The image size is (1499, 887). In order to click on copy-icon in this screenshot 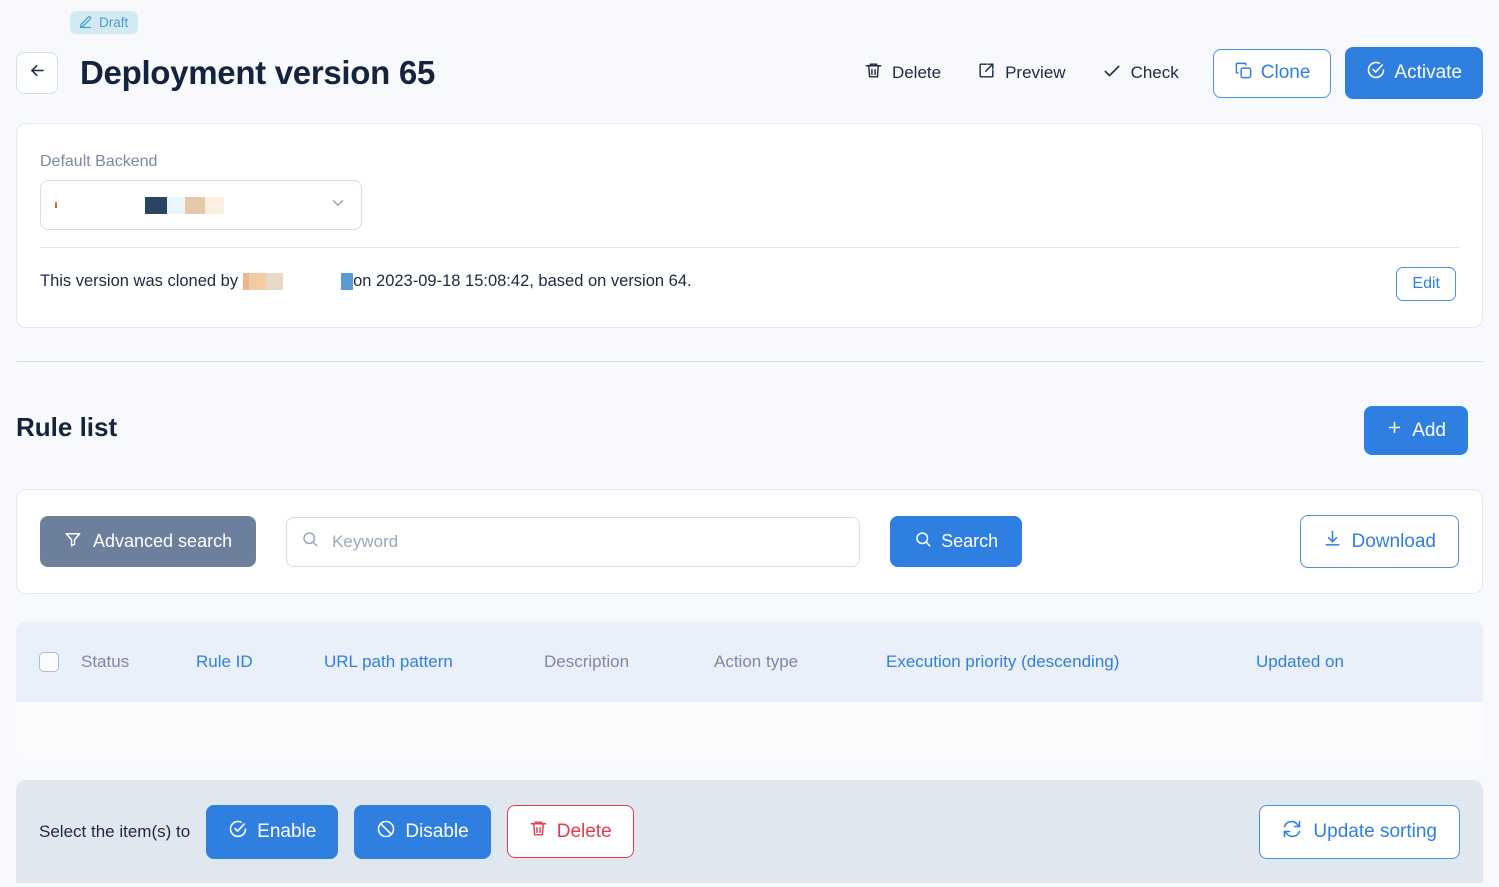, I will do `click(1243, 73)`.